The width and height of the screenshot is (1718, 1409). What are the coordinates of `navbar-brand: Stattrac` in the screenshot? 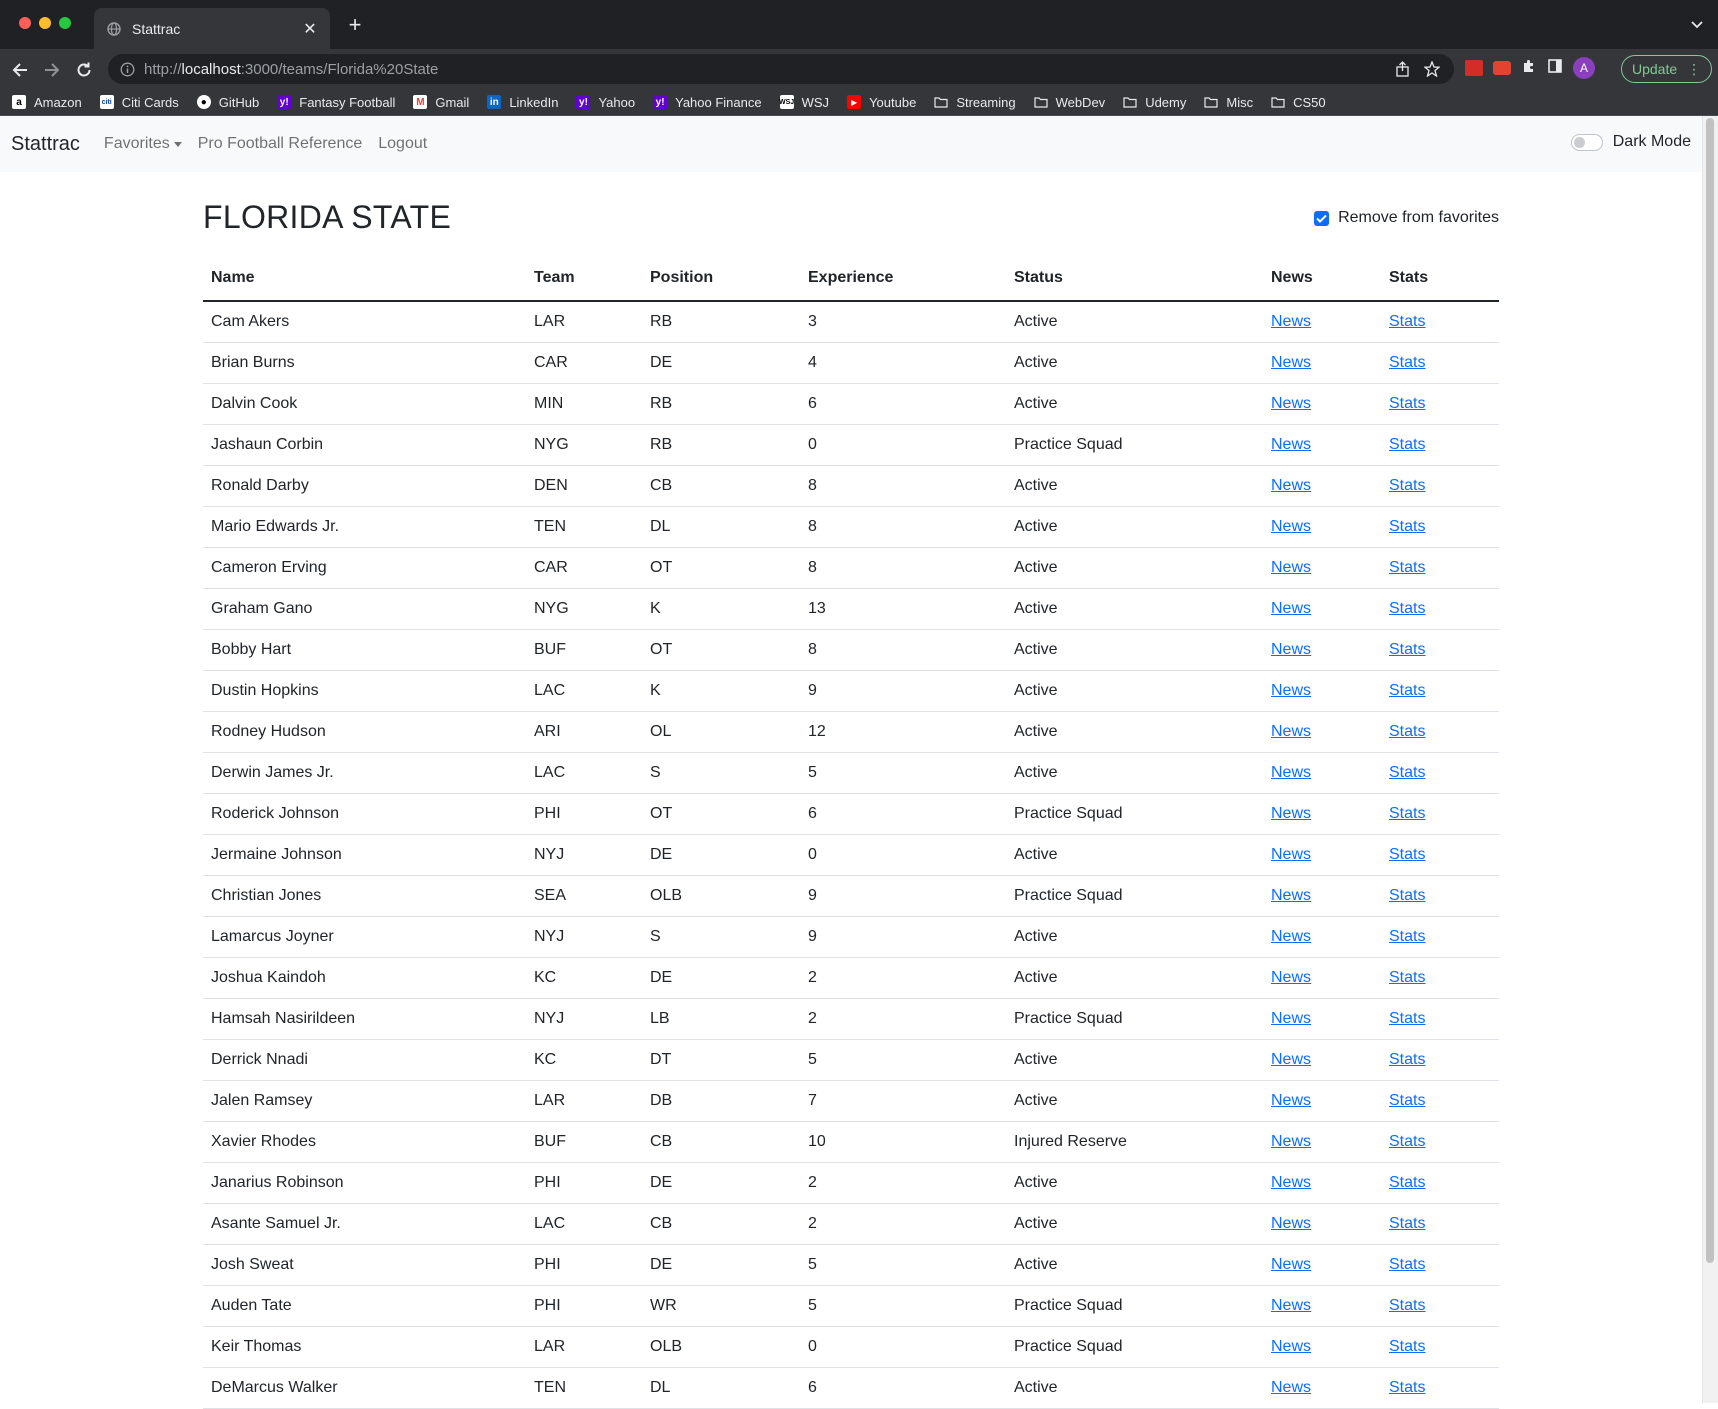 It's located at (45, 144).